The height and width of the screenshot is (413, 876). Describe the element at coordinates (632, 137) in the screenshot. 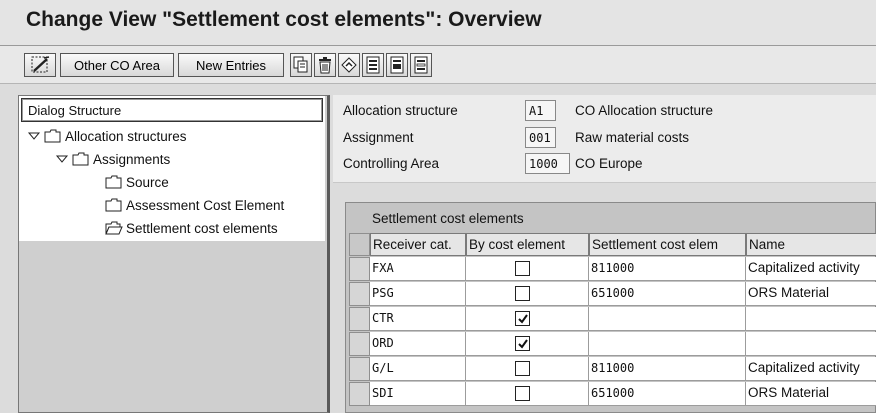

I see `assignment-description: Raw material costs` at that location.